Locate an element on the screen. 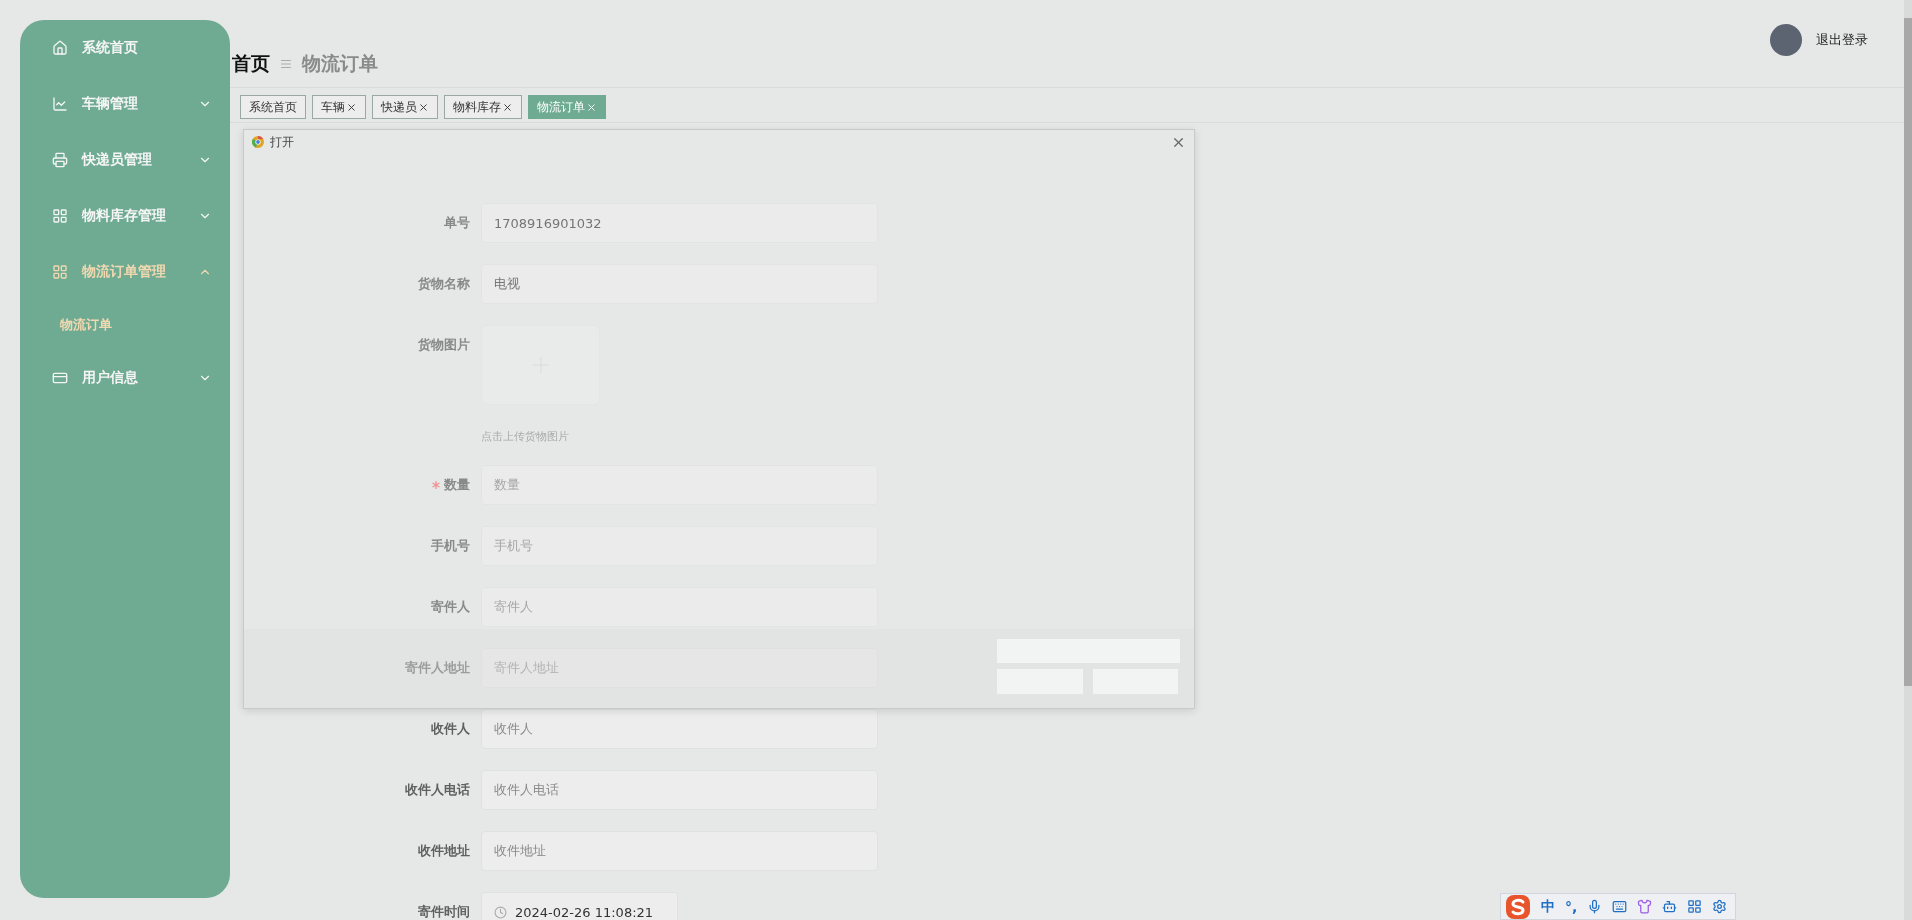  tab: 系统首页 is located at coordinates (273, 107).